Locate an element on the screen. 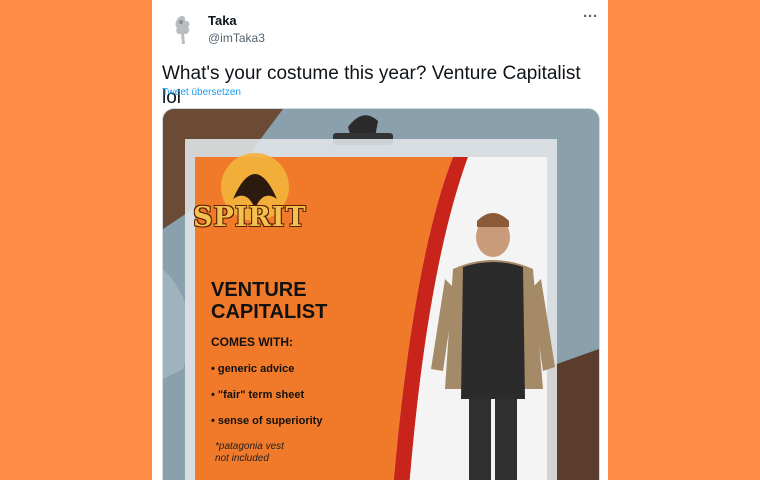  spirit-logo: SPIRIT is located at coordinates (250, 217).